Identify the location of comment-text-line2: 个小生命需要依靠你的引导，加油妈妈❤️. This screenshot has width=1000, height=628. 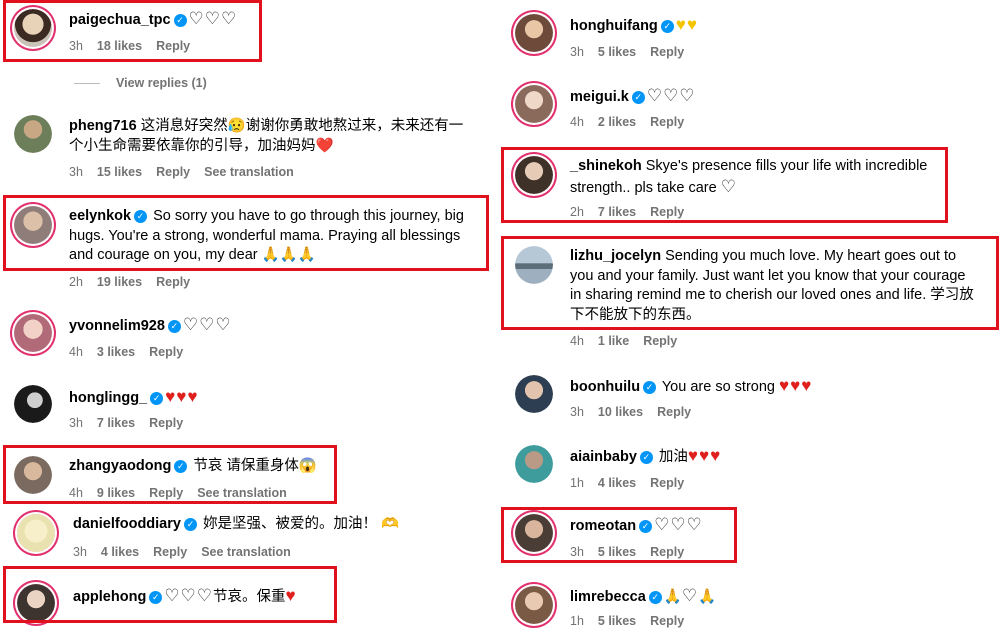
(201, 145).